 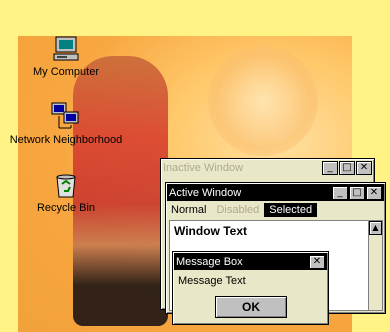 I want to click on desktop-icon-label: Recycle Bin, so click(x=66, y=208).